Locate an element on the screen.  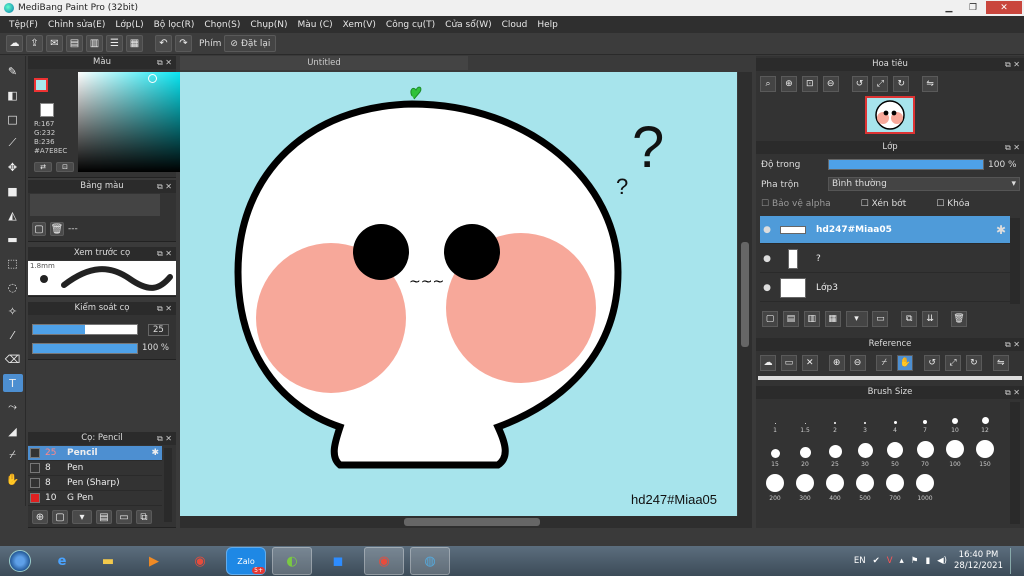
media-player-icon: ▶ is located at coordinates (154, 561).